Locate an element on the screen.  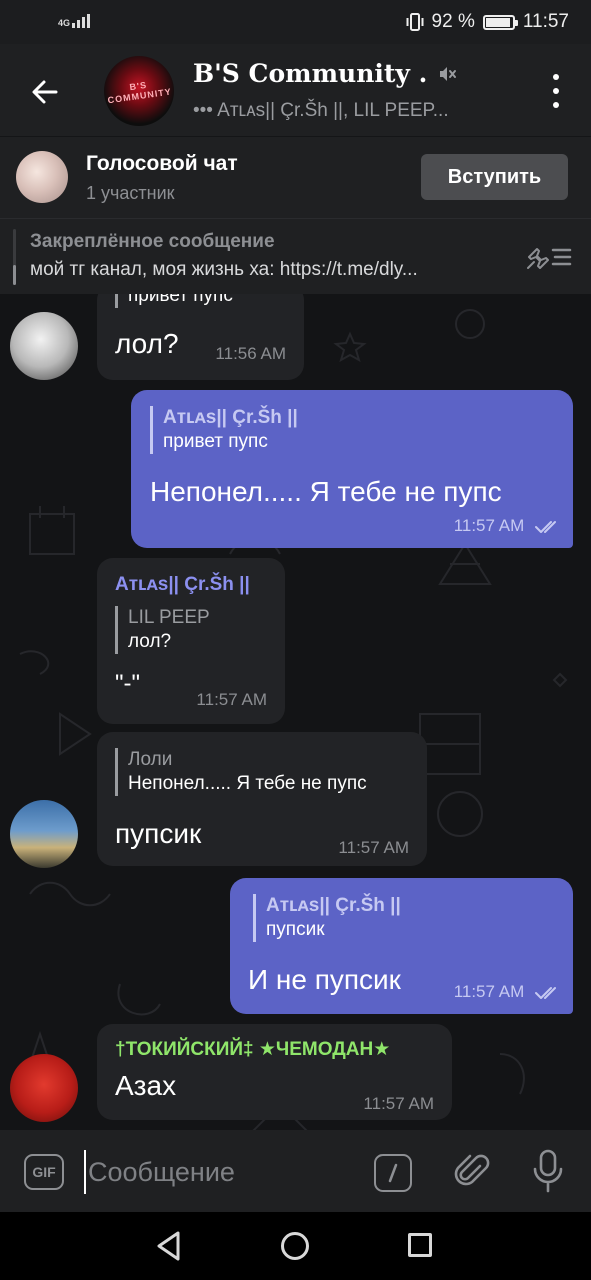
command-icon is located at coordinates (393, 1173).